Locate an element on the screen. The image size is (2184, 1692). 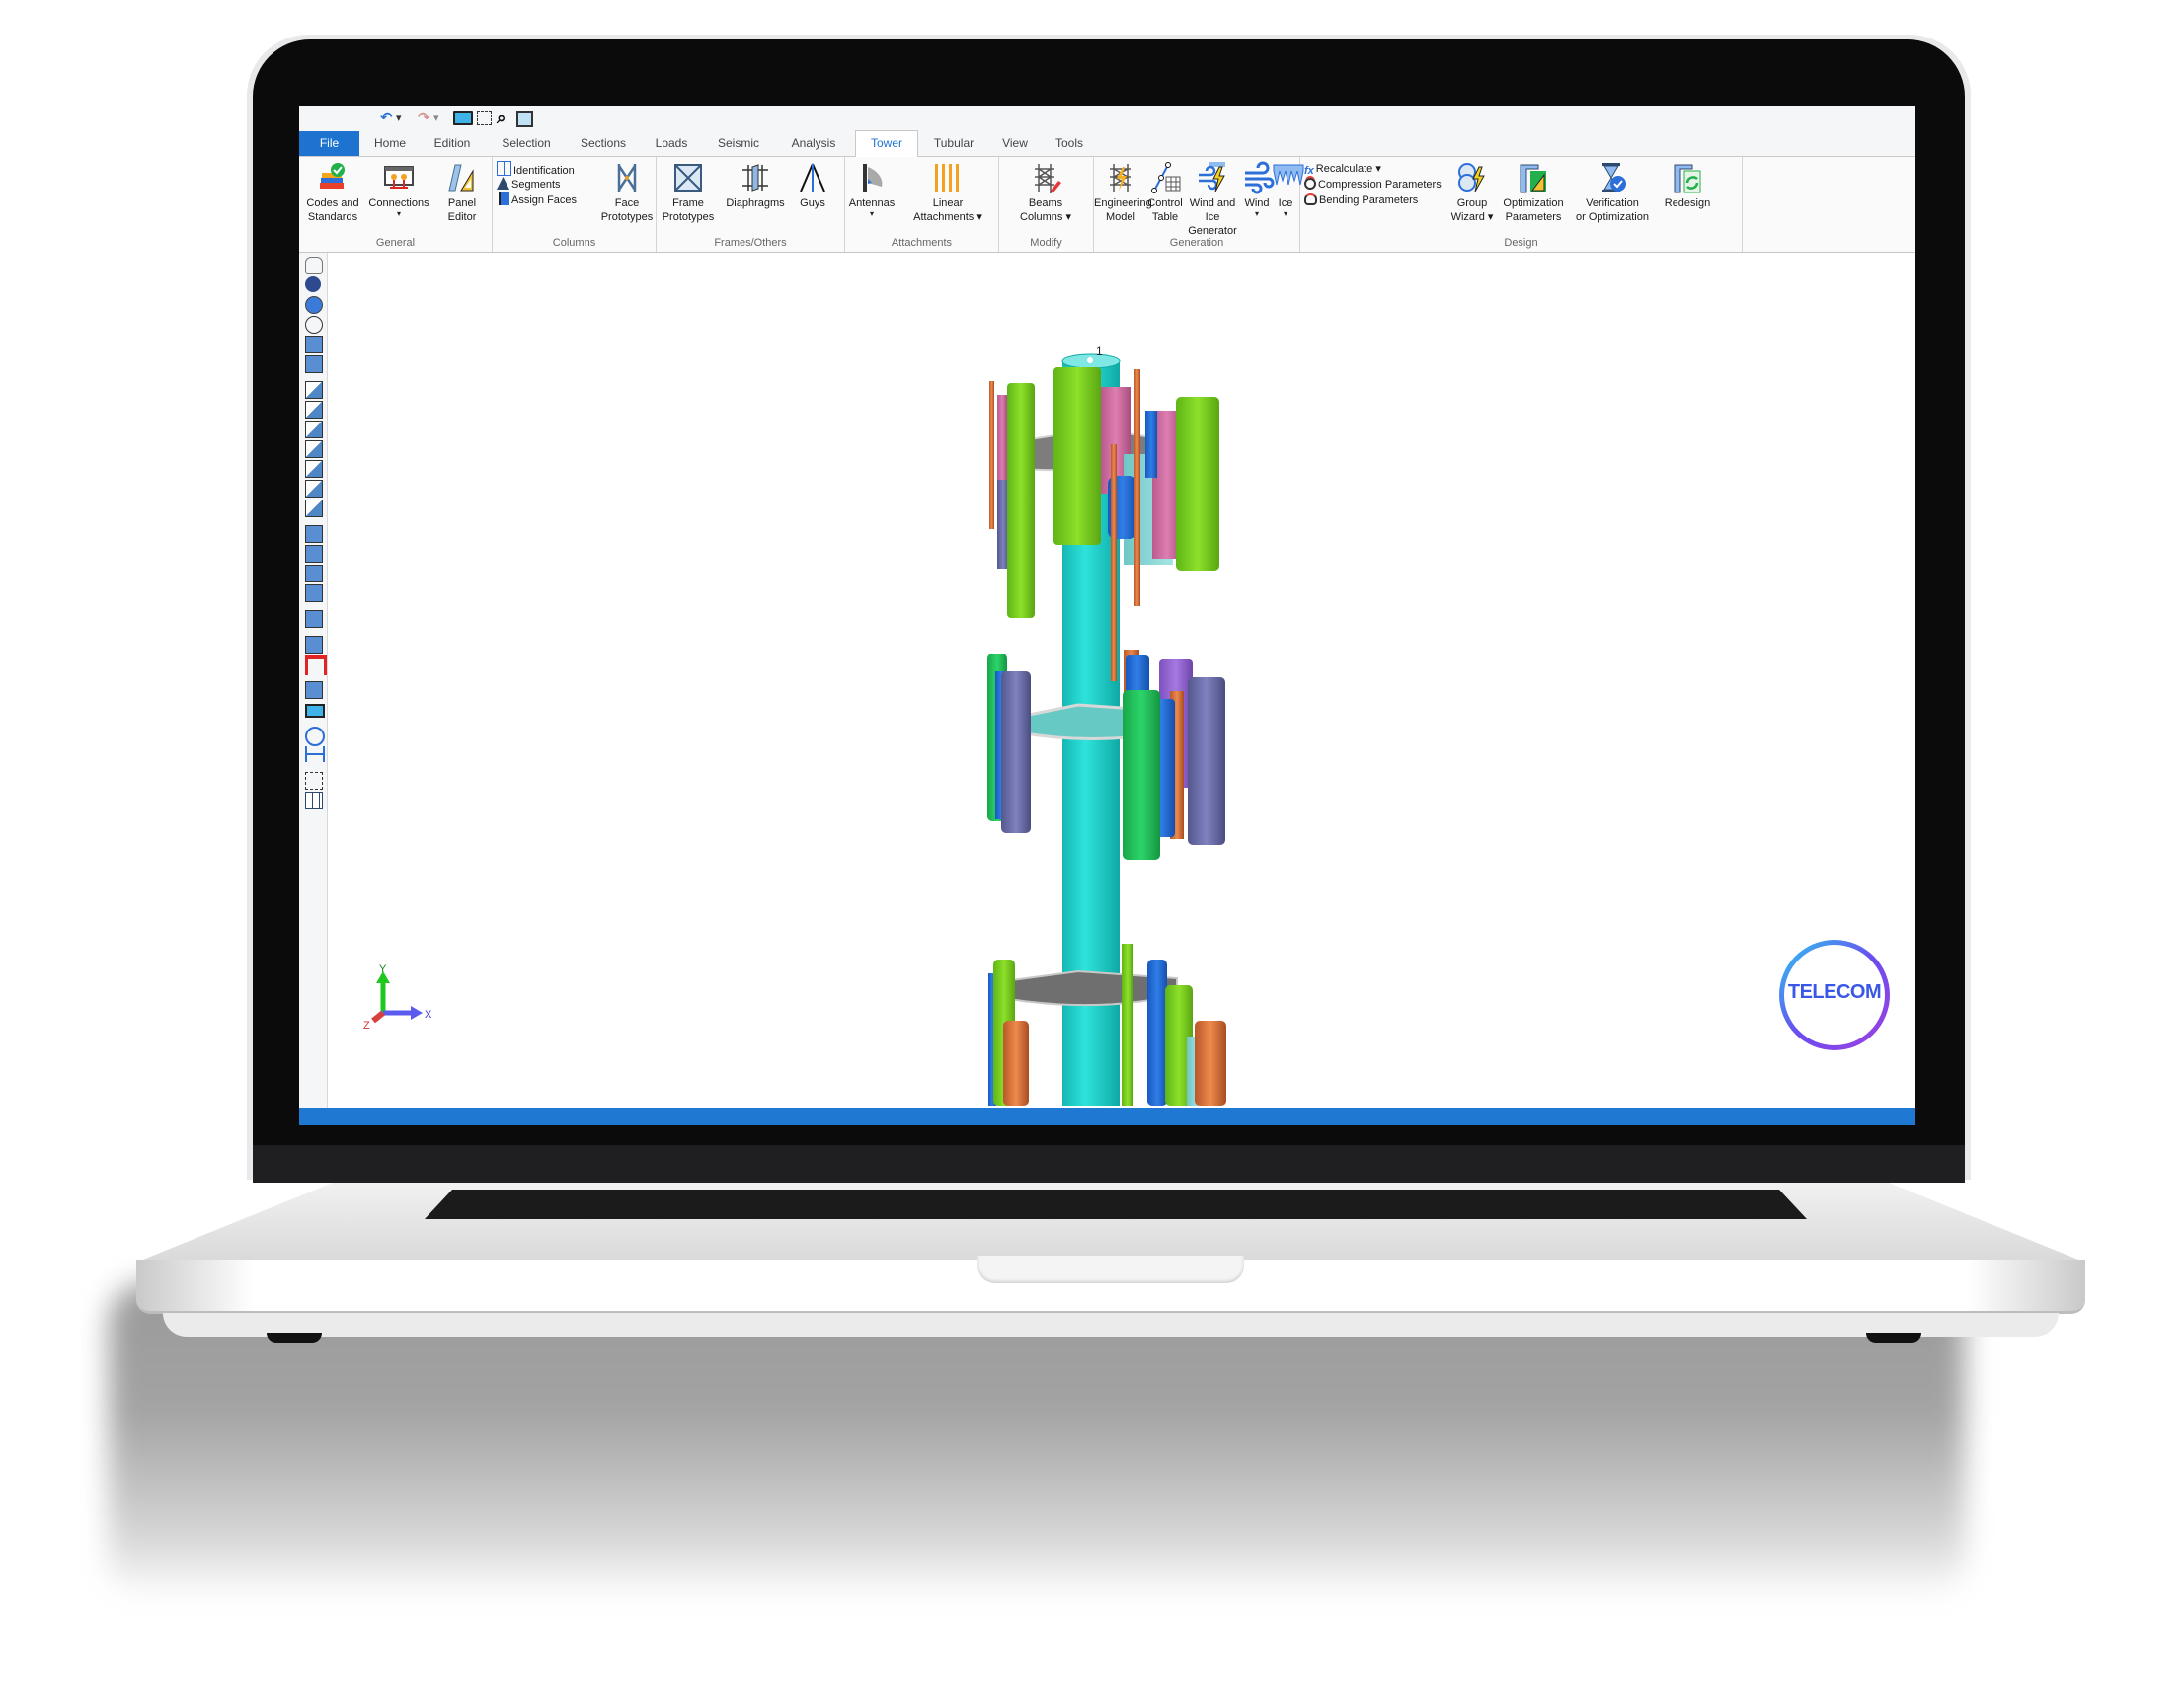
view-bottom-icon is located at coordinates (314, 489).